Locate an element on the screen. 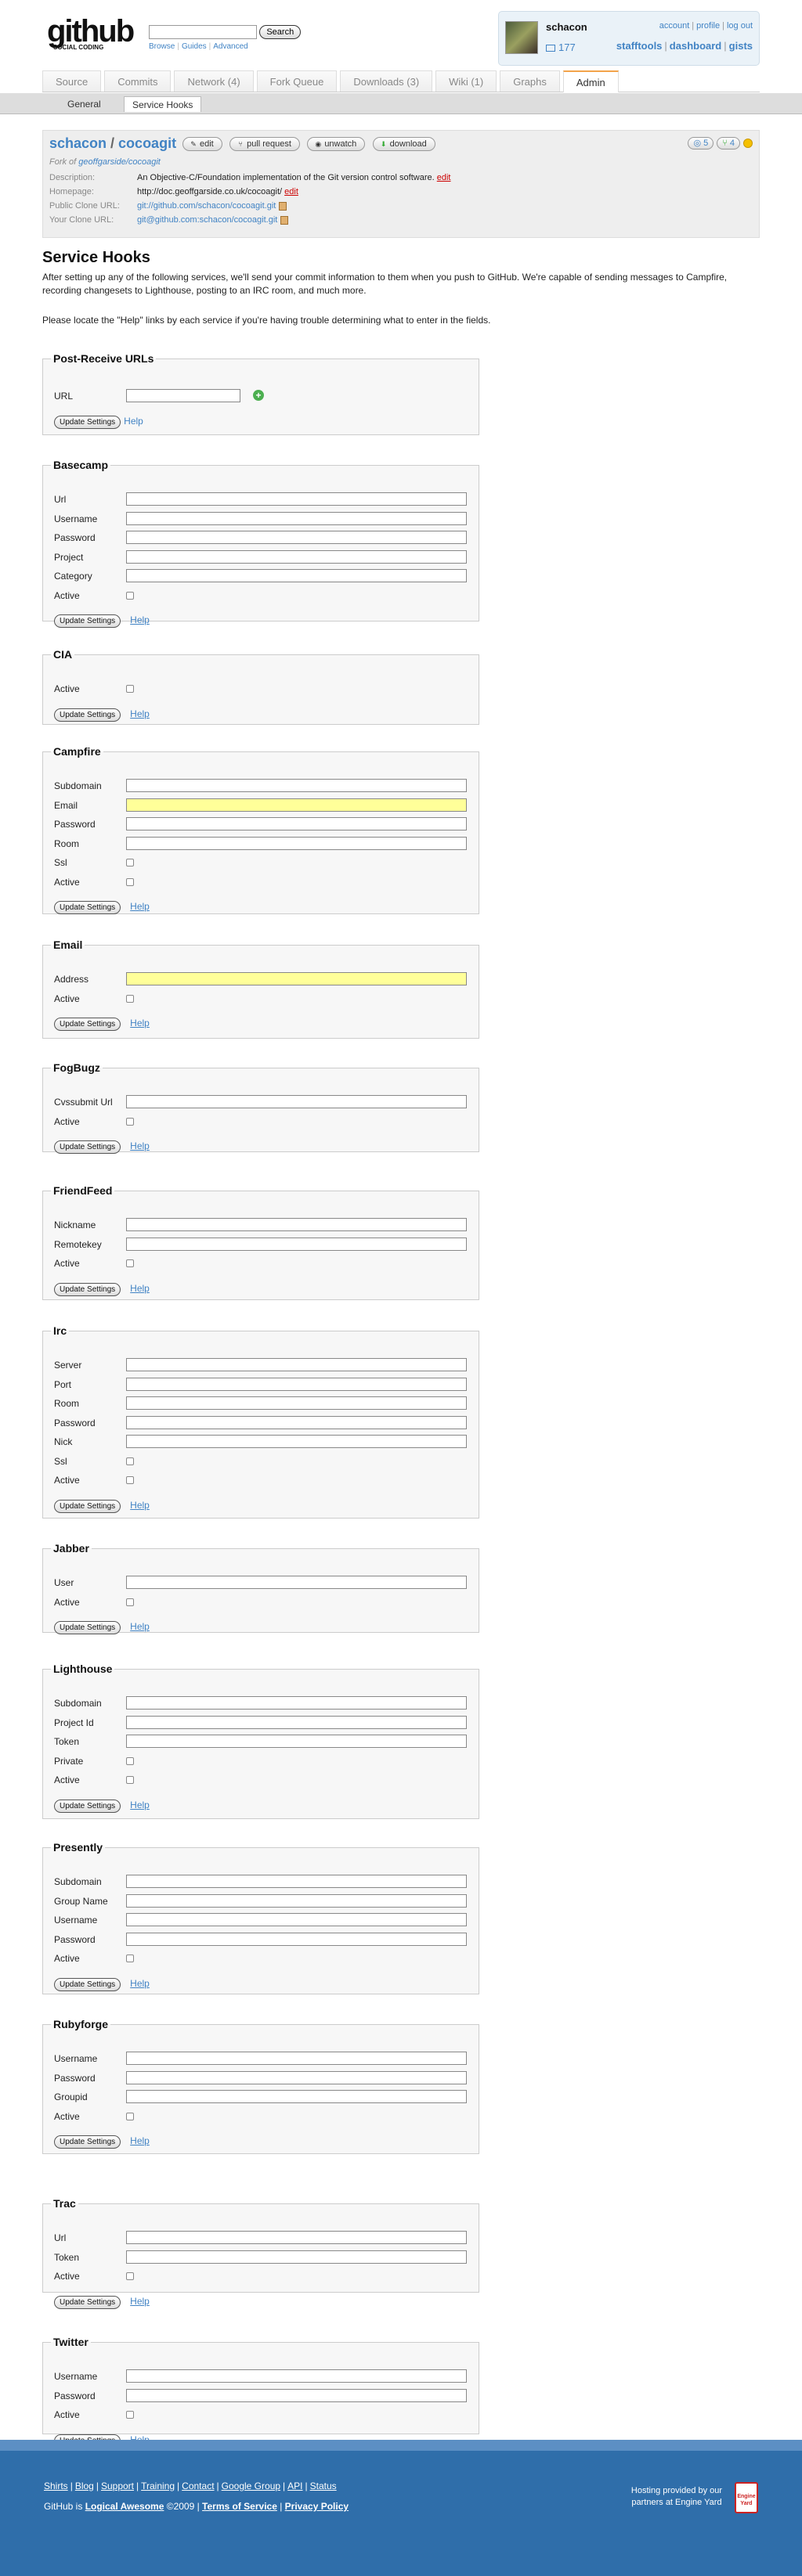  tab-wiki: Wiki (1) is located at coordinates (466, 81).